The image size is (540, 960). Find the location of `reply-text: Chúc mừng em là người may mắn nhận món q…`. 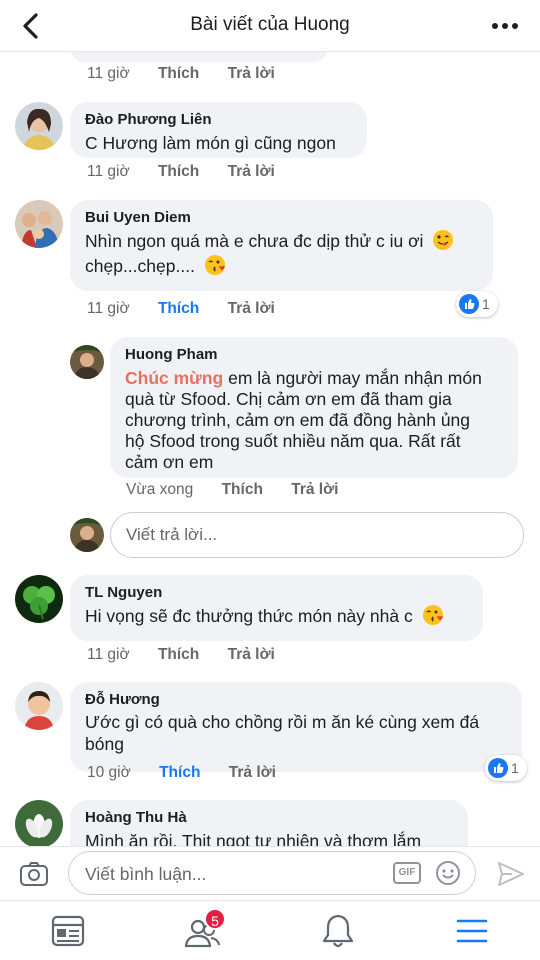

reply-text: Chúc mừng em là người may mắn nhận món q… is located at coordinates (314, 420).